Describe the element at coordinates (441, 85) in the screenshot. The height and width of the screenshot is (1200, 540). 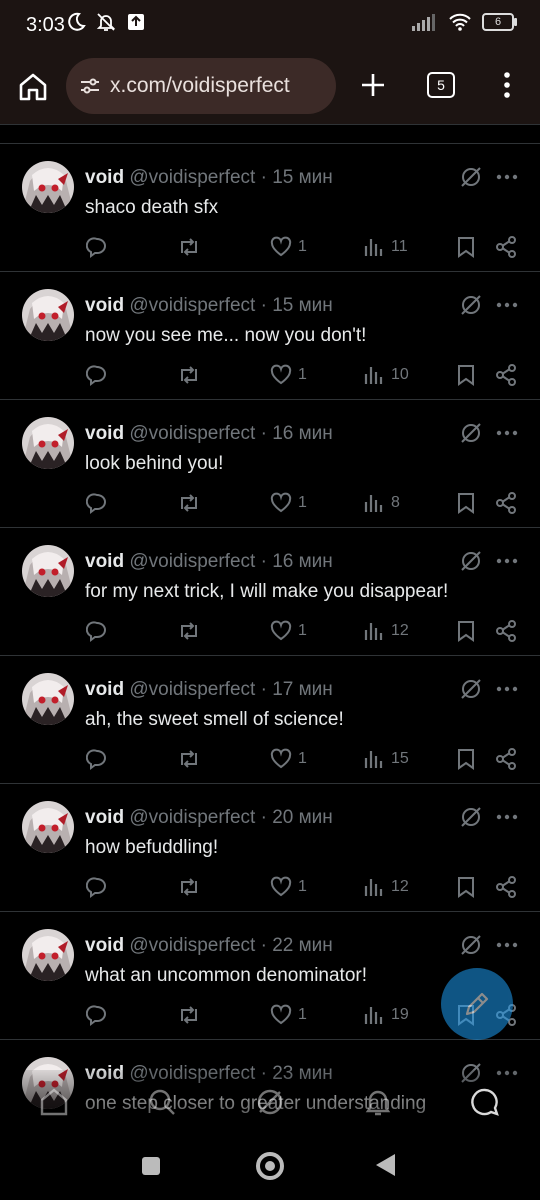
I see `tab-switcher-button: 5` at that location.